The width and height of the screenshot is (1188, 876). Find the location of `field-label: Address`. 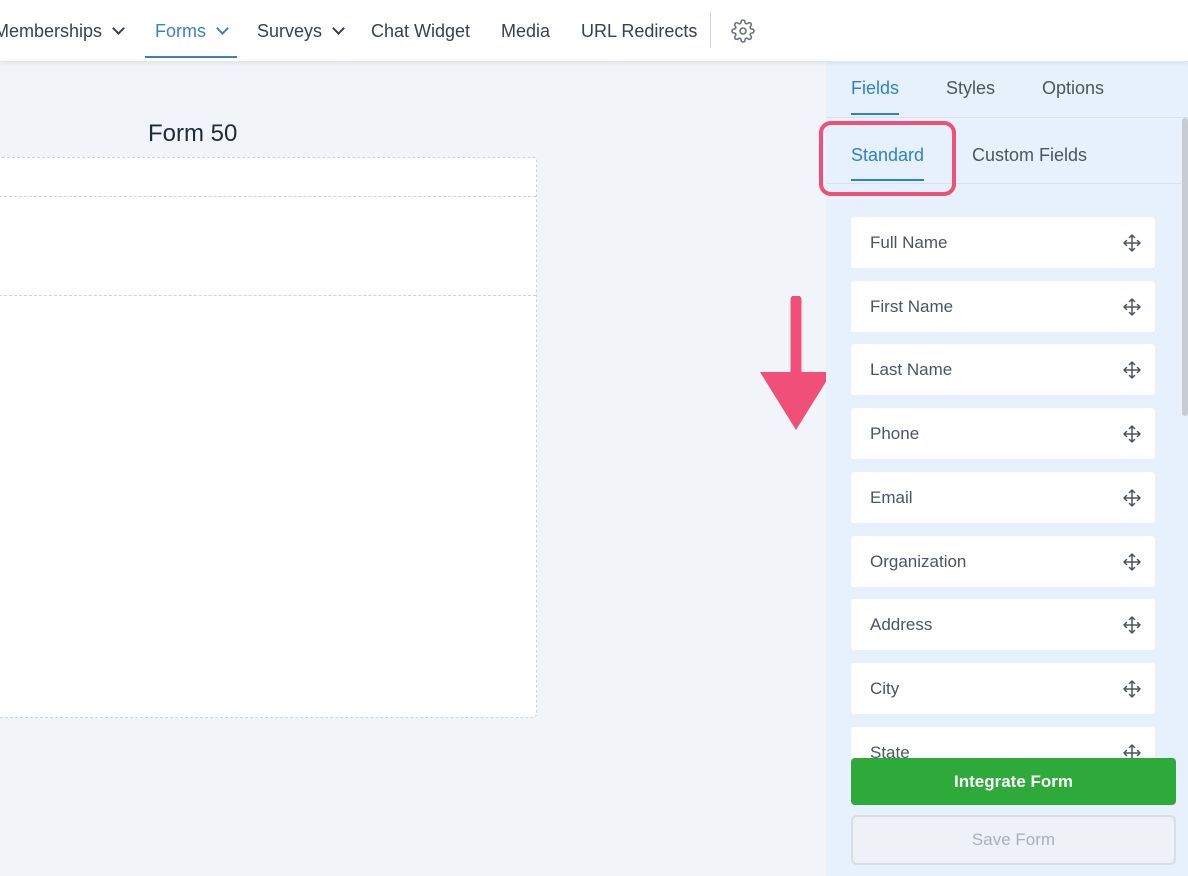

field-label: Address is located at coordinates (901, 624).